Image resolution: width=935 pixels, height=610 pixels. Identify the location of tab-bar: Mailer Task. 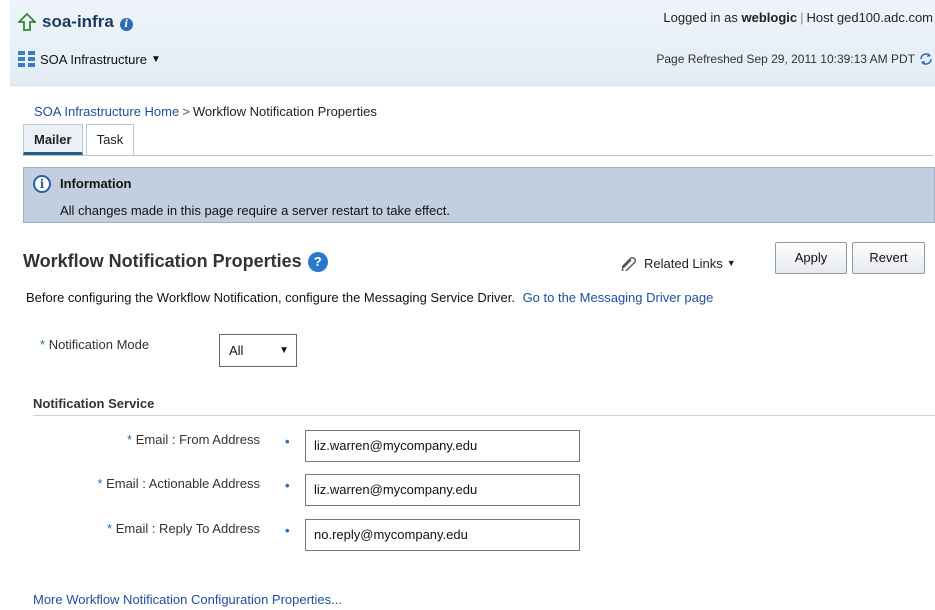
(80, 139).